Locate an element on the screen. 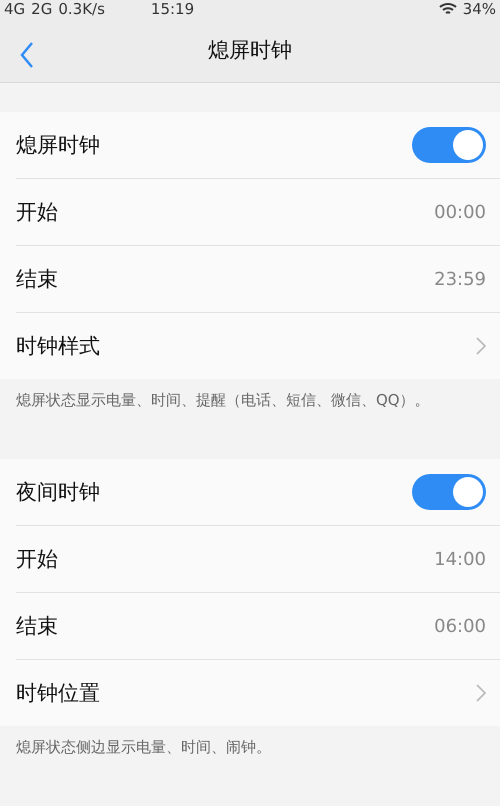  setting-label: 时钟位置 is located at coordinates (58, 693).